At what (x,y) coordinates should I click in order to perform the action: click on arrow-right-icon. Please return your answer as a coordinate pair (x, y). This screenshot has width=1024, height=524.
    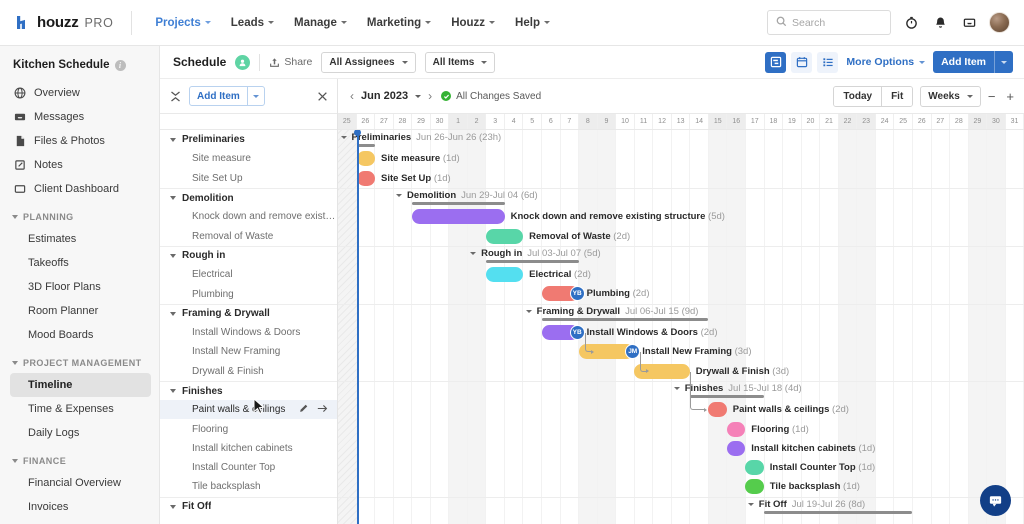
    Looking at the image, I should click on (322, 410).